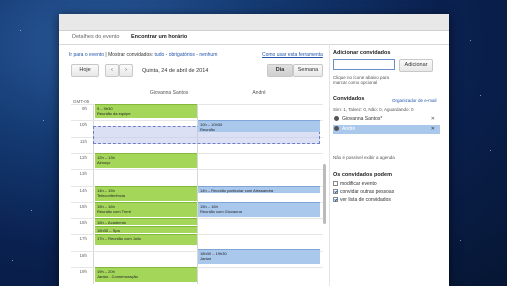  I want to click on show-guests-label: Mostrar convidados:, so click(131, 55).